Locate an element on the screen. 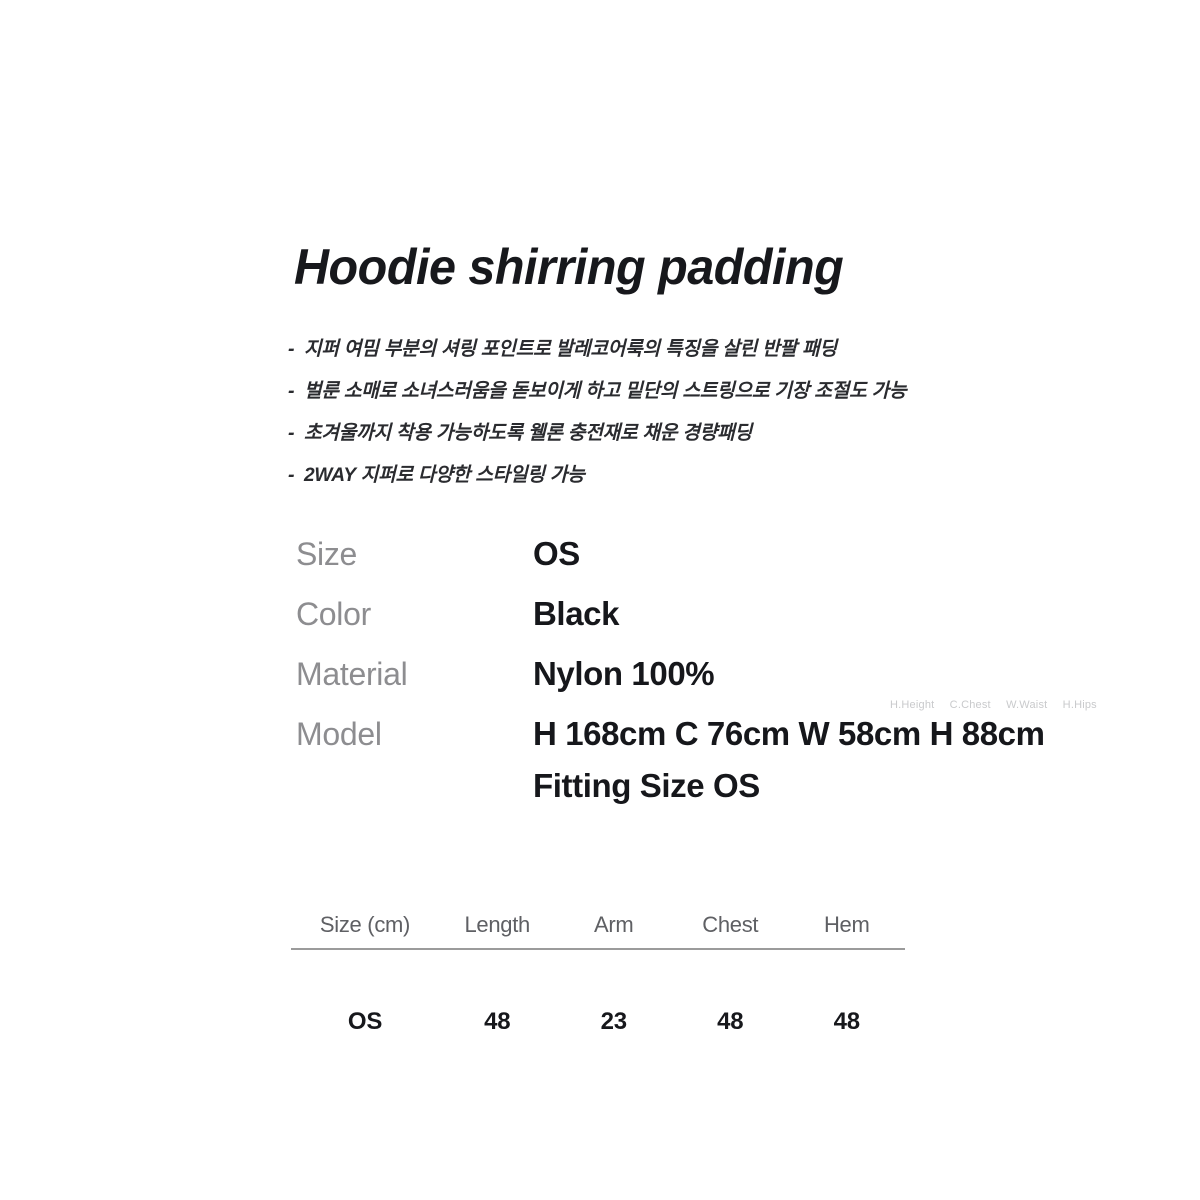 Image resolution: width=1200 pixels, height=1200 pixels. feature-text: 초겨울까지 착용 가능하도록 웰론 충전재로 채운 경량패딩 is located at coordinates (528, 433).